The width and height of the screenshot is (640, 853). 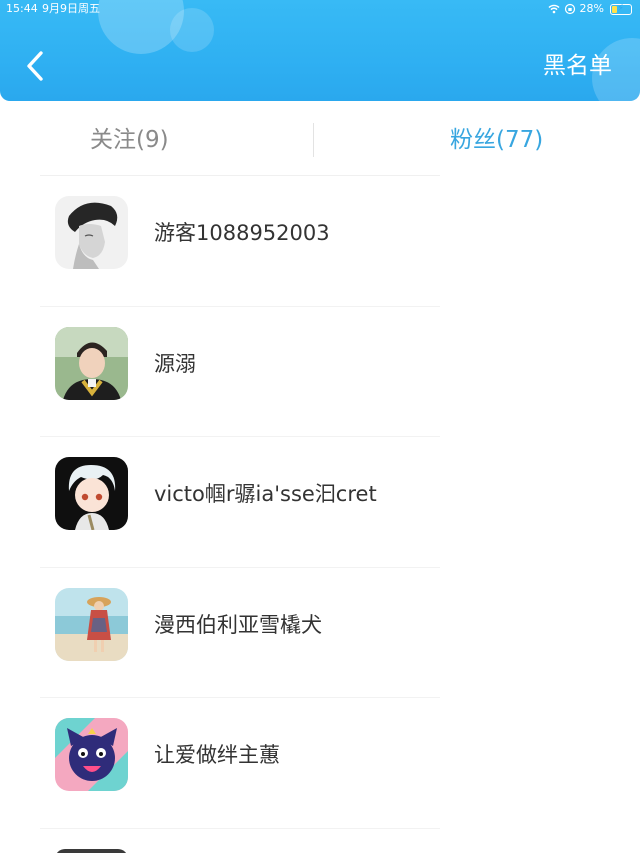 What do you see at coordinates (570, 9) in the screenshot?
I see `orientation-lock-icon` at bounding box center [570, 9].